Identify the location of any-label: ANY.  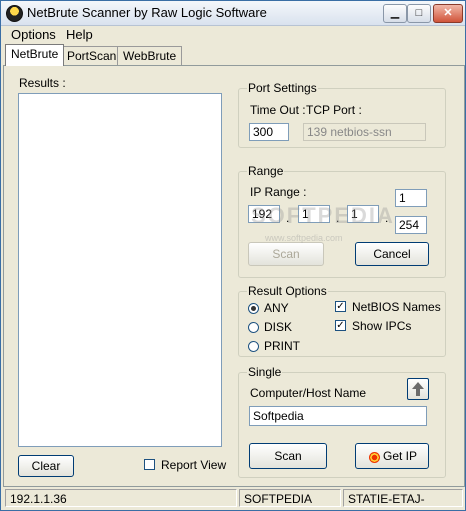
(276, 308).